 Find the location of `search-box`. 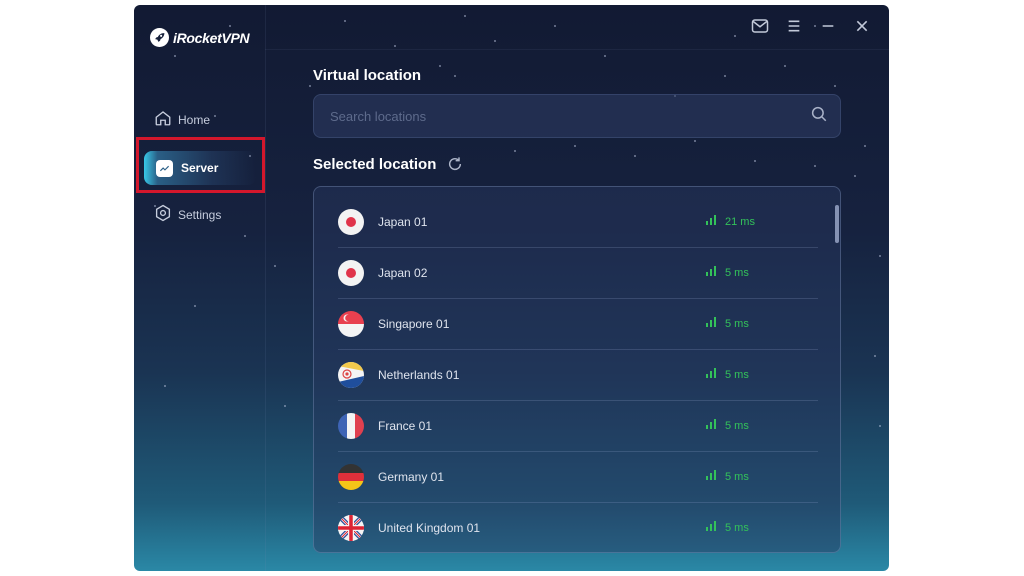

search-box is located at coordinates (577, 116).